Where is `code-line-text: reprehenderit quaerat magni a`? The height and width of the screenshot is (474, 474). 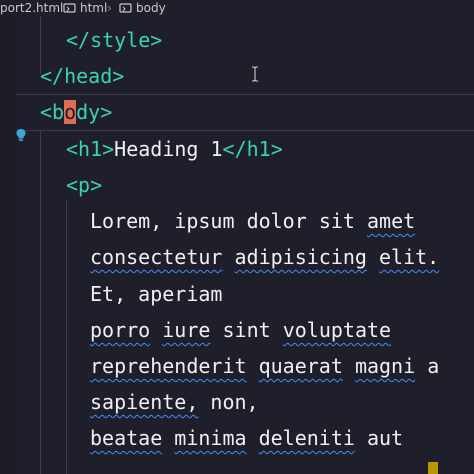
code-line-text: reprehenderit quaerat magni a is located at coordinates (264, 366).